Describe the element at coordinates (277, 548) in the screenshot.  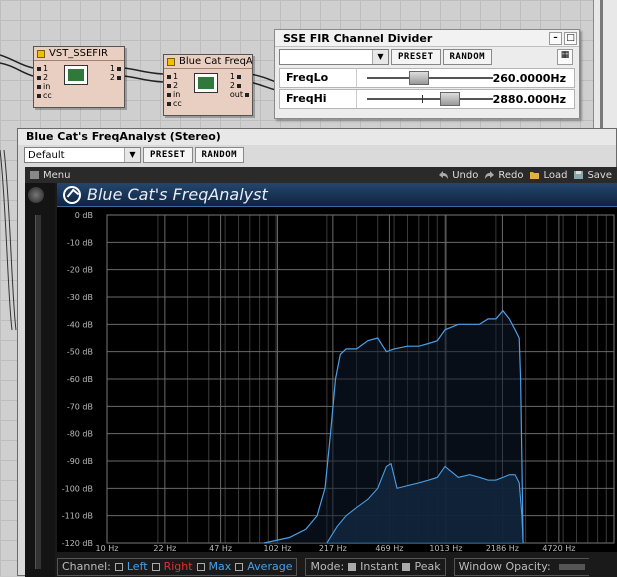
I see `x-tick-label: 102 Hz` at that location.